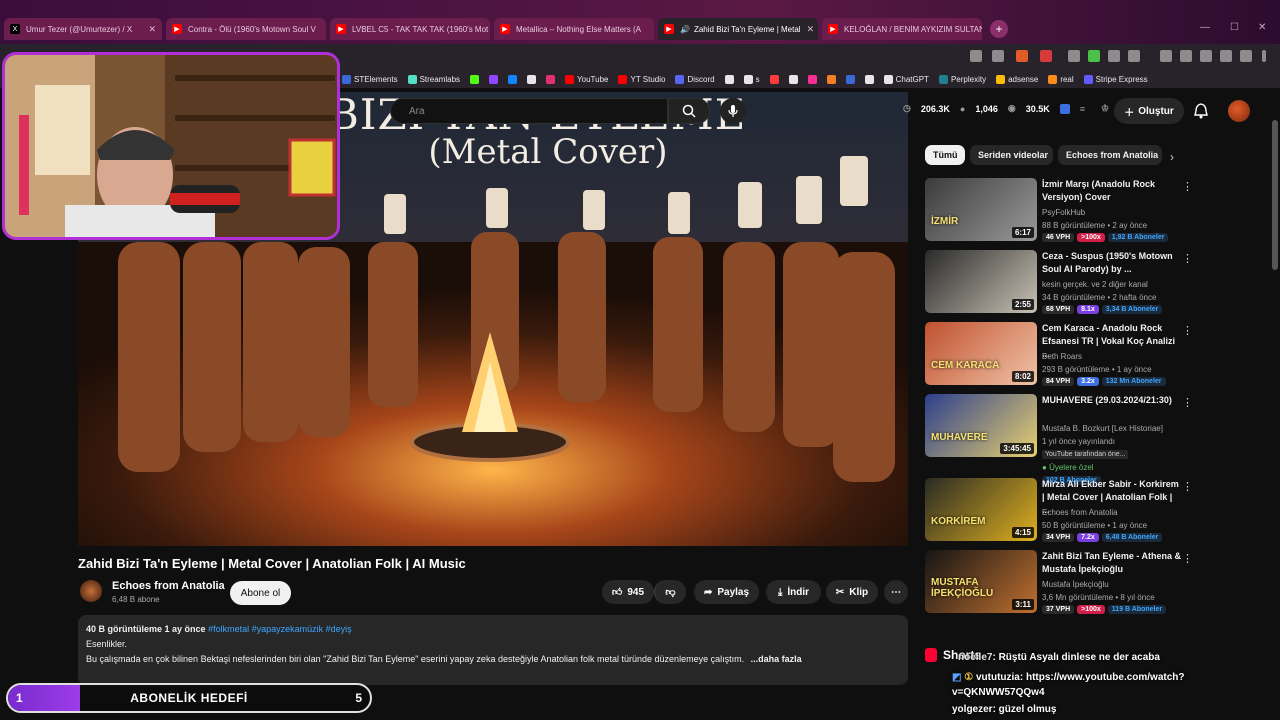  I want to click on video-title: MUHAVERE (29.03.2024/21:30), so click(1112, 400).